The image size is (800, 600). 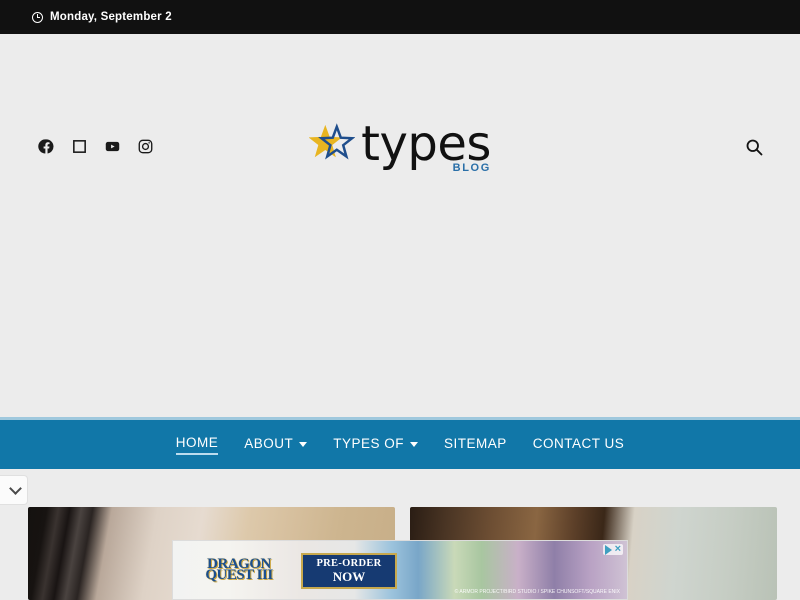 I want to click on primary-navigation: HOME ABOUT TYPES OF SITEMAP CONTACT US, so click(x=400, y=443).